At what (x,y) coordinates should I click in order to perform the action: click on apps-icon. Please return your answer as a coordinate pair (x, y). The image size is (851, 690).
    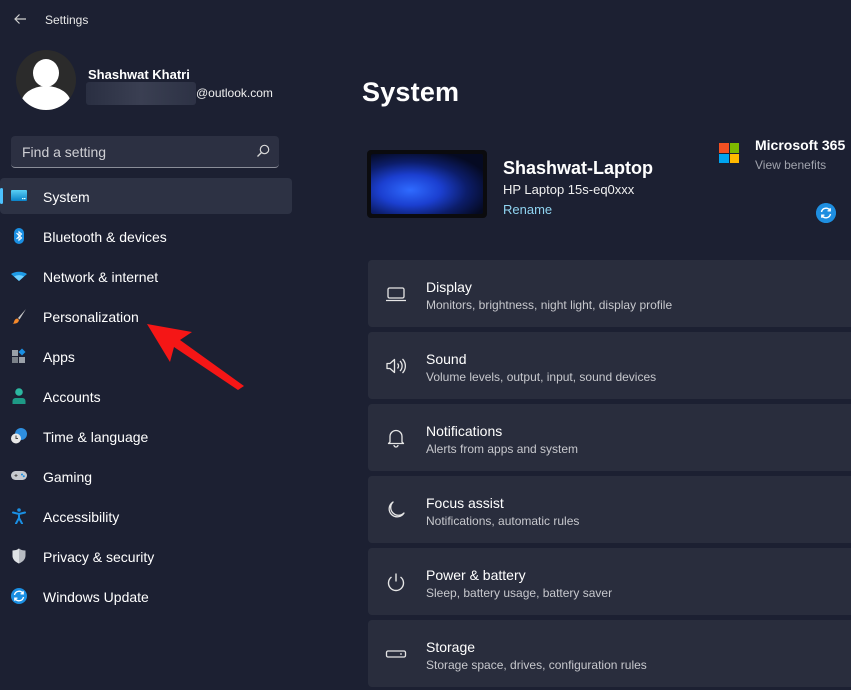
    Looking at the image, I should click on (19, 355).